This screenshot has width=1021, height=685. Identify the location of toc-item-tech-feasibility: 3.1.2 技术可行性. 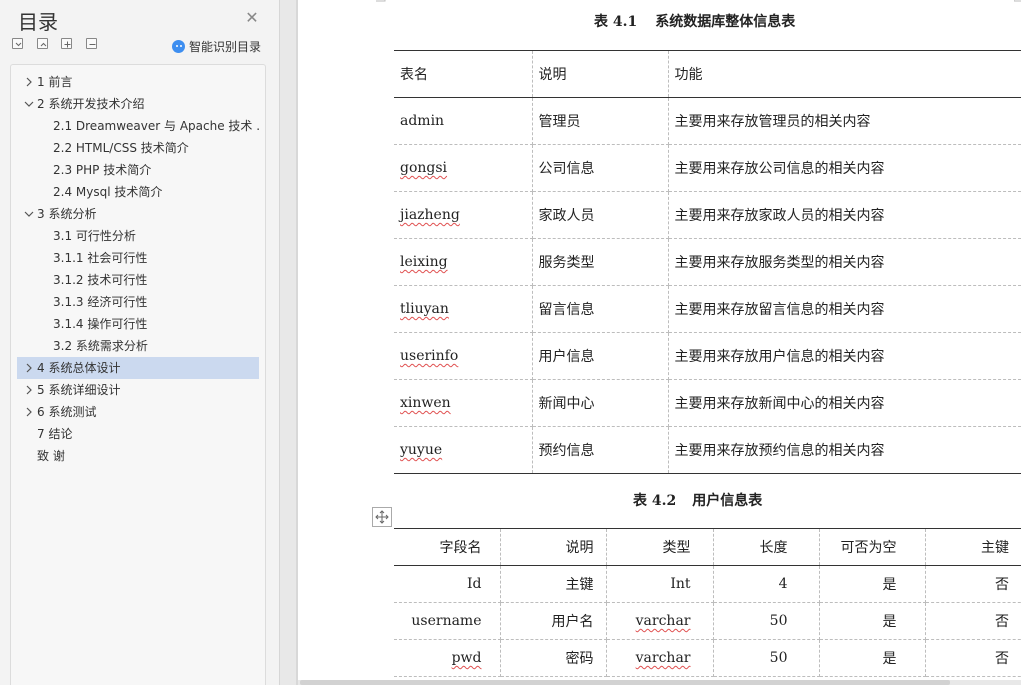
(138, 280).